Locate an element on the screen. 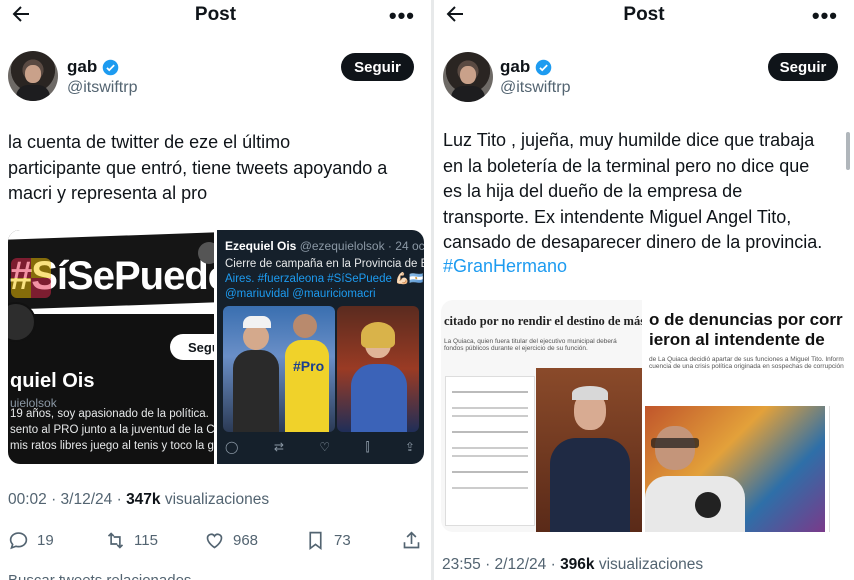 This screenshot has height=580, width=854. post-actions: 19 115 968 73 is located at coordinates (218, 540).